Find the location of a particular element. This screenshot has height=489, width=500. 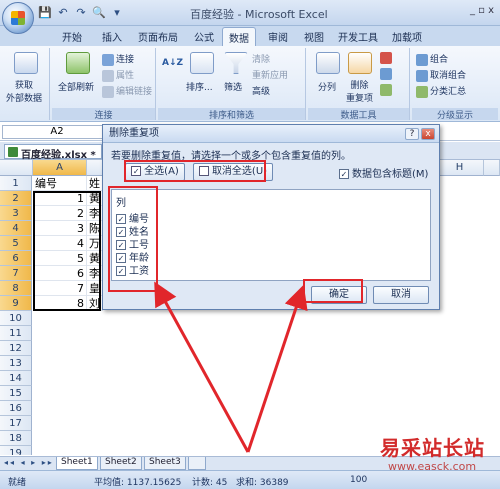

customize-qat-icon: ▾ is located at coordinates (117, 13).